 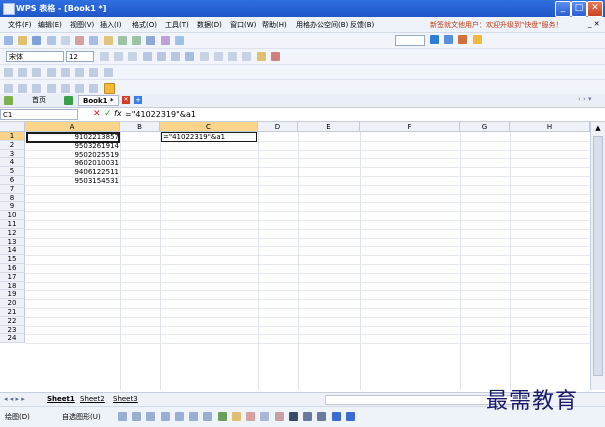 What do you see at coordinates (434, 39) in the screenshot?
I see `help-icon` at bounding box center [434, 39].